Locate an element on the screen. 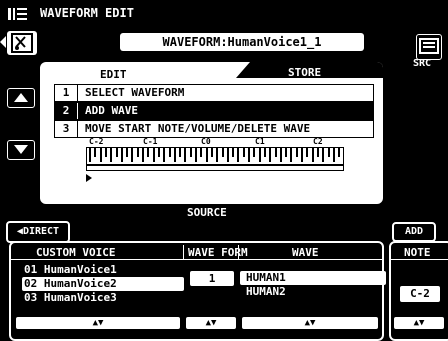 The height and width of the screenshot is (341, 448). custom-voice-item-selected: 02 HumanVoice2 is located at coordinates (103, 284).